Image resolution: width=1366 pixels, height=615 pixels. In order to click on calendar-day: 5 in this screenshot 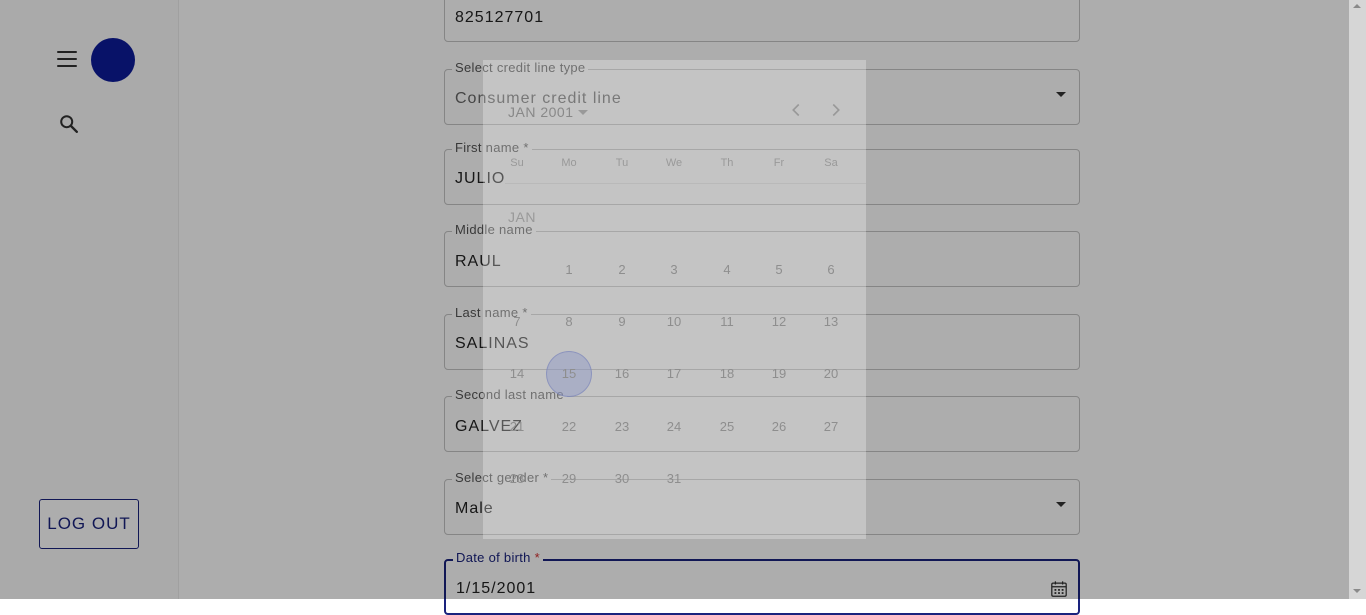, I will do `click(779, 270)`.